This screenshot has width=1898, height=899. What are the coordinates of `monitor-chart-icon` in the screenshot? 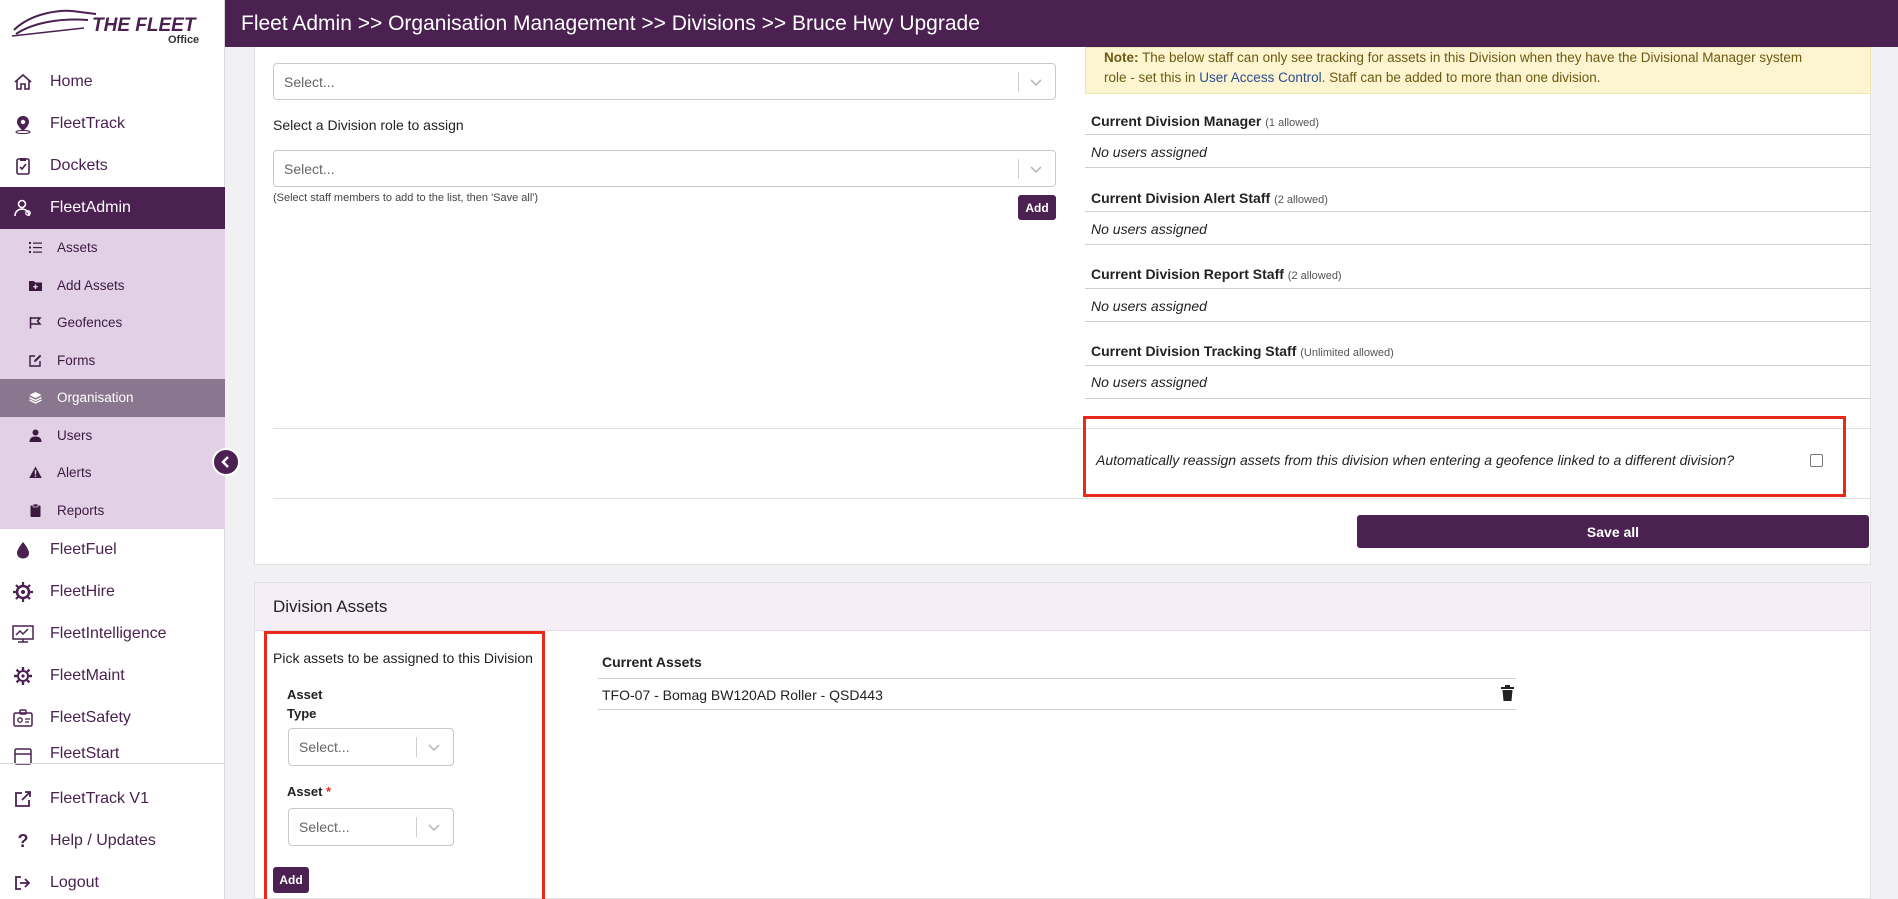 It's located at (23, 634).